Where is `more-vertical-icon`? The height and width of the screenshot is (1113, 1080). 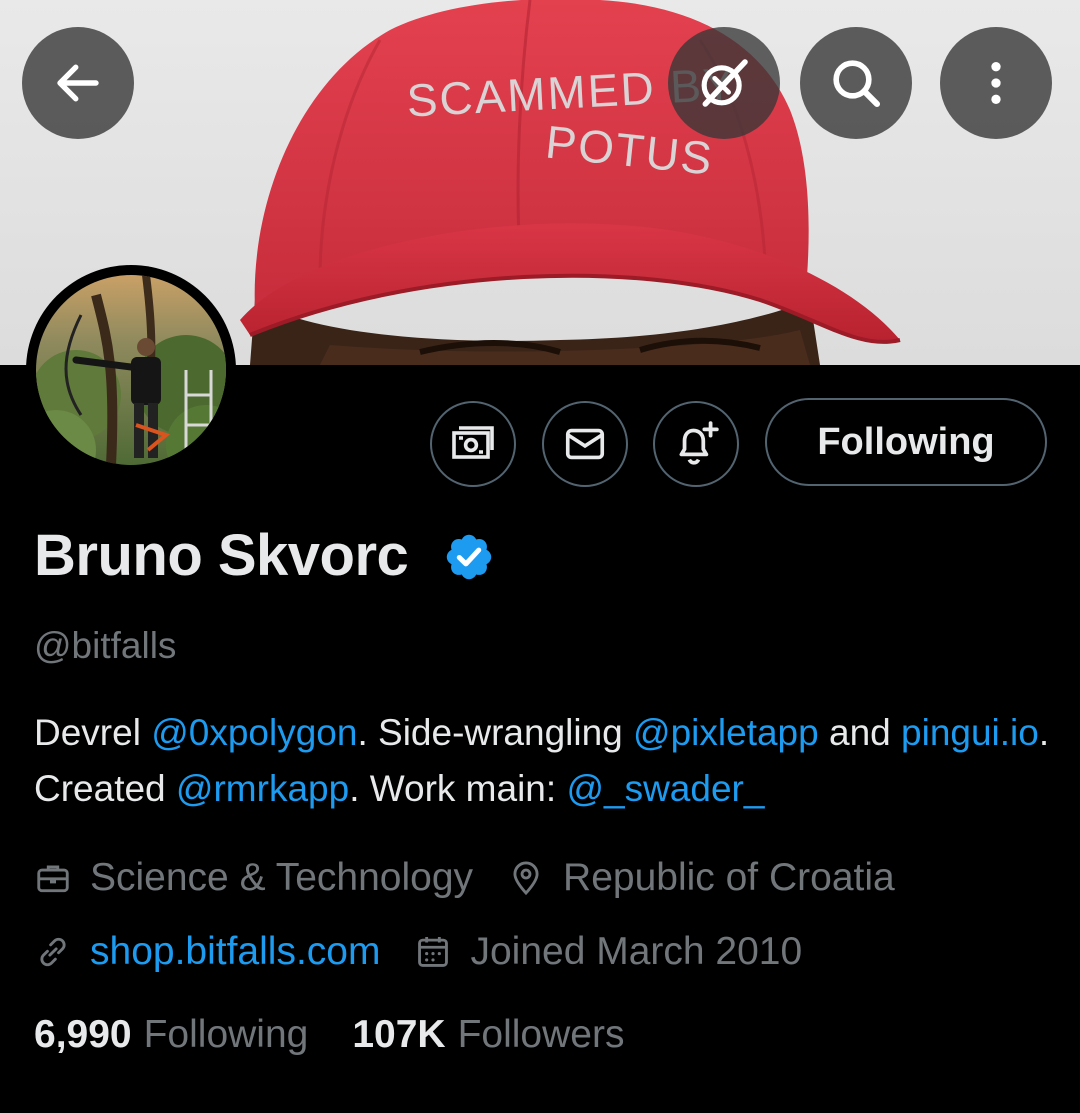 more-vertical-icon is located at coordinates (996, 83).